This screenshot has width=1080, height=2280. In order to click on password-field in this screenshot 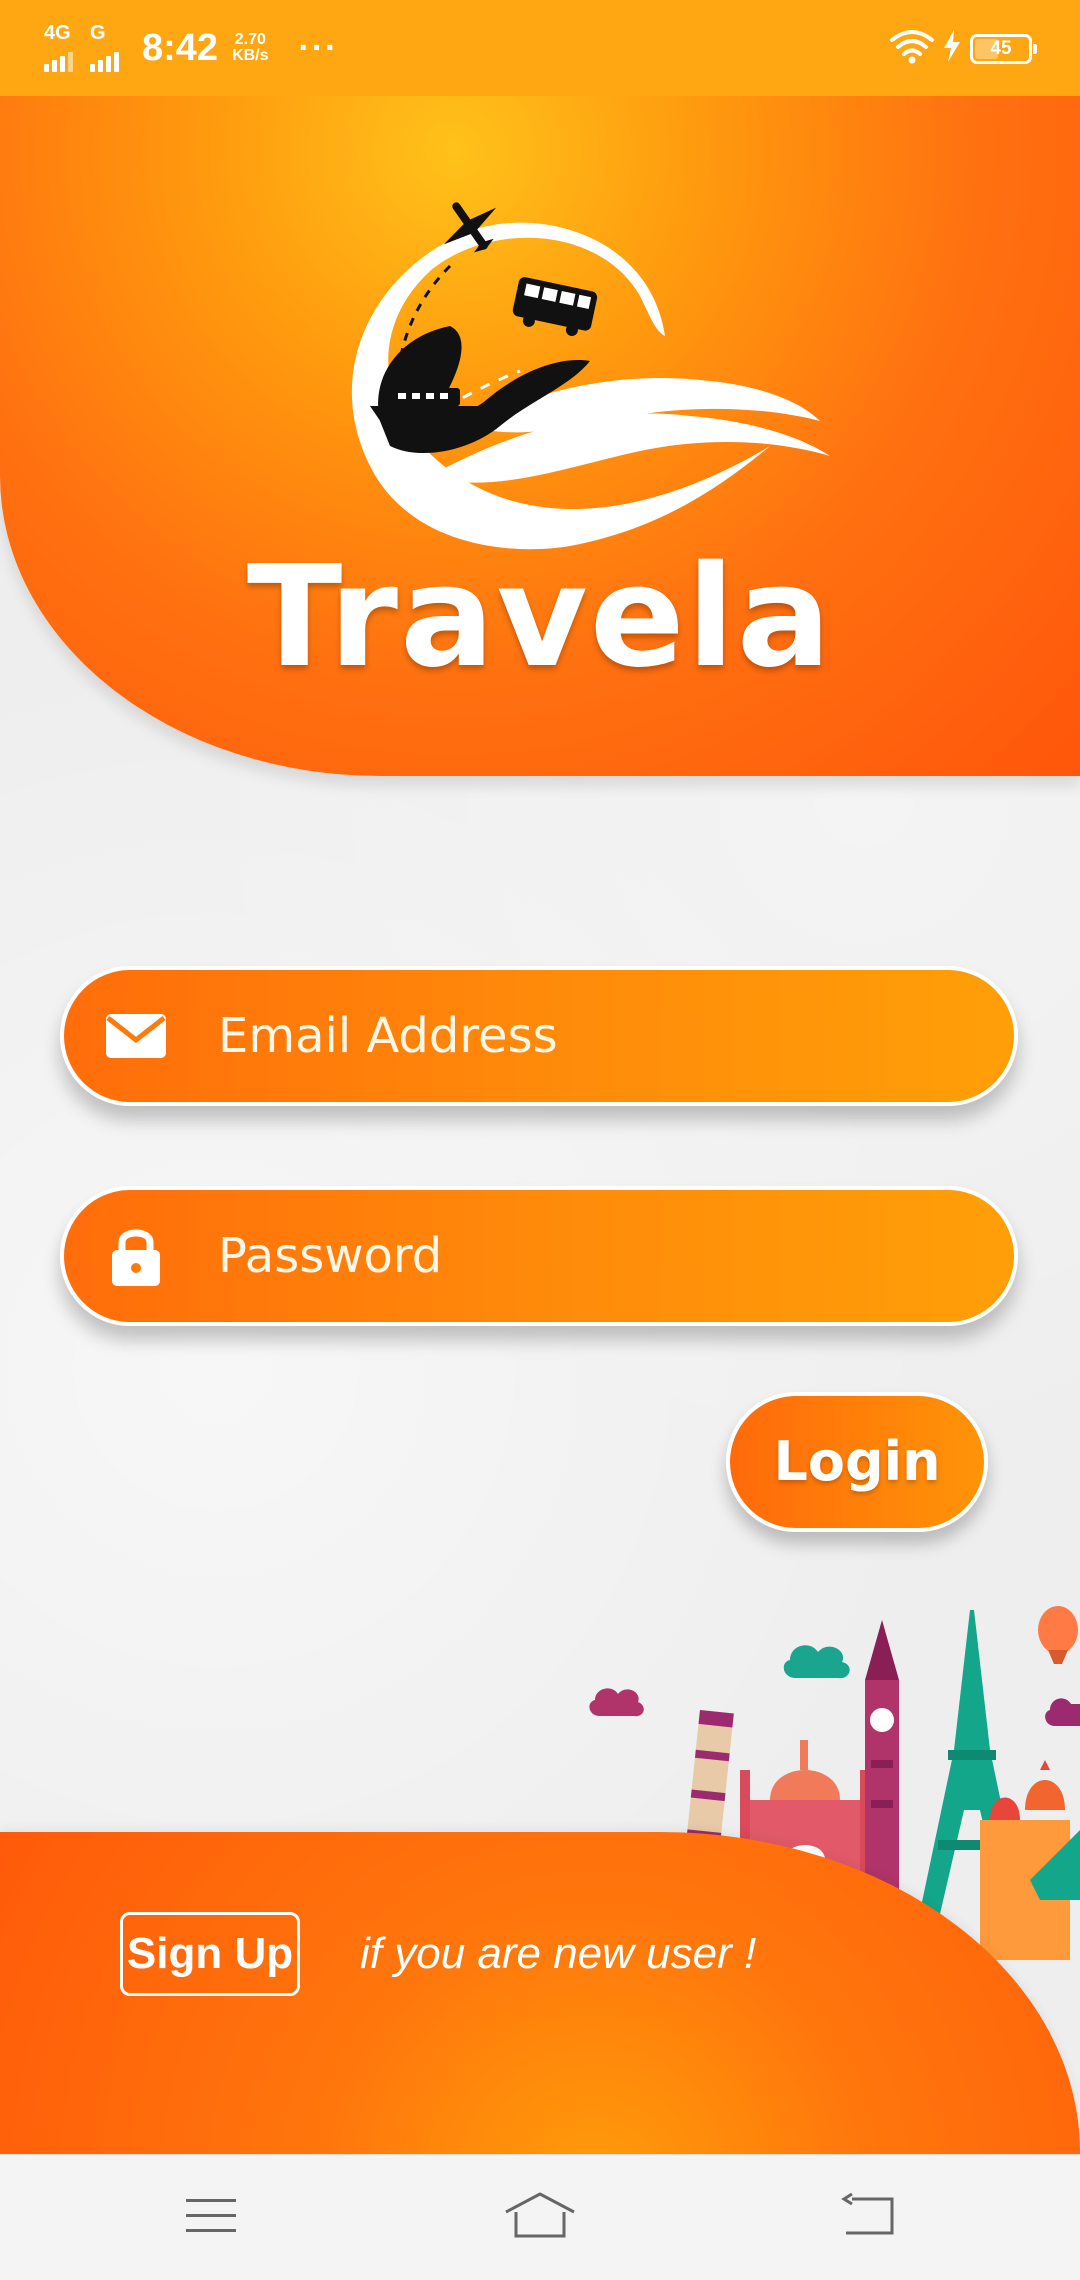, I will do `click(539, 1256)`.